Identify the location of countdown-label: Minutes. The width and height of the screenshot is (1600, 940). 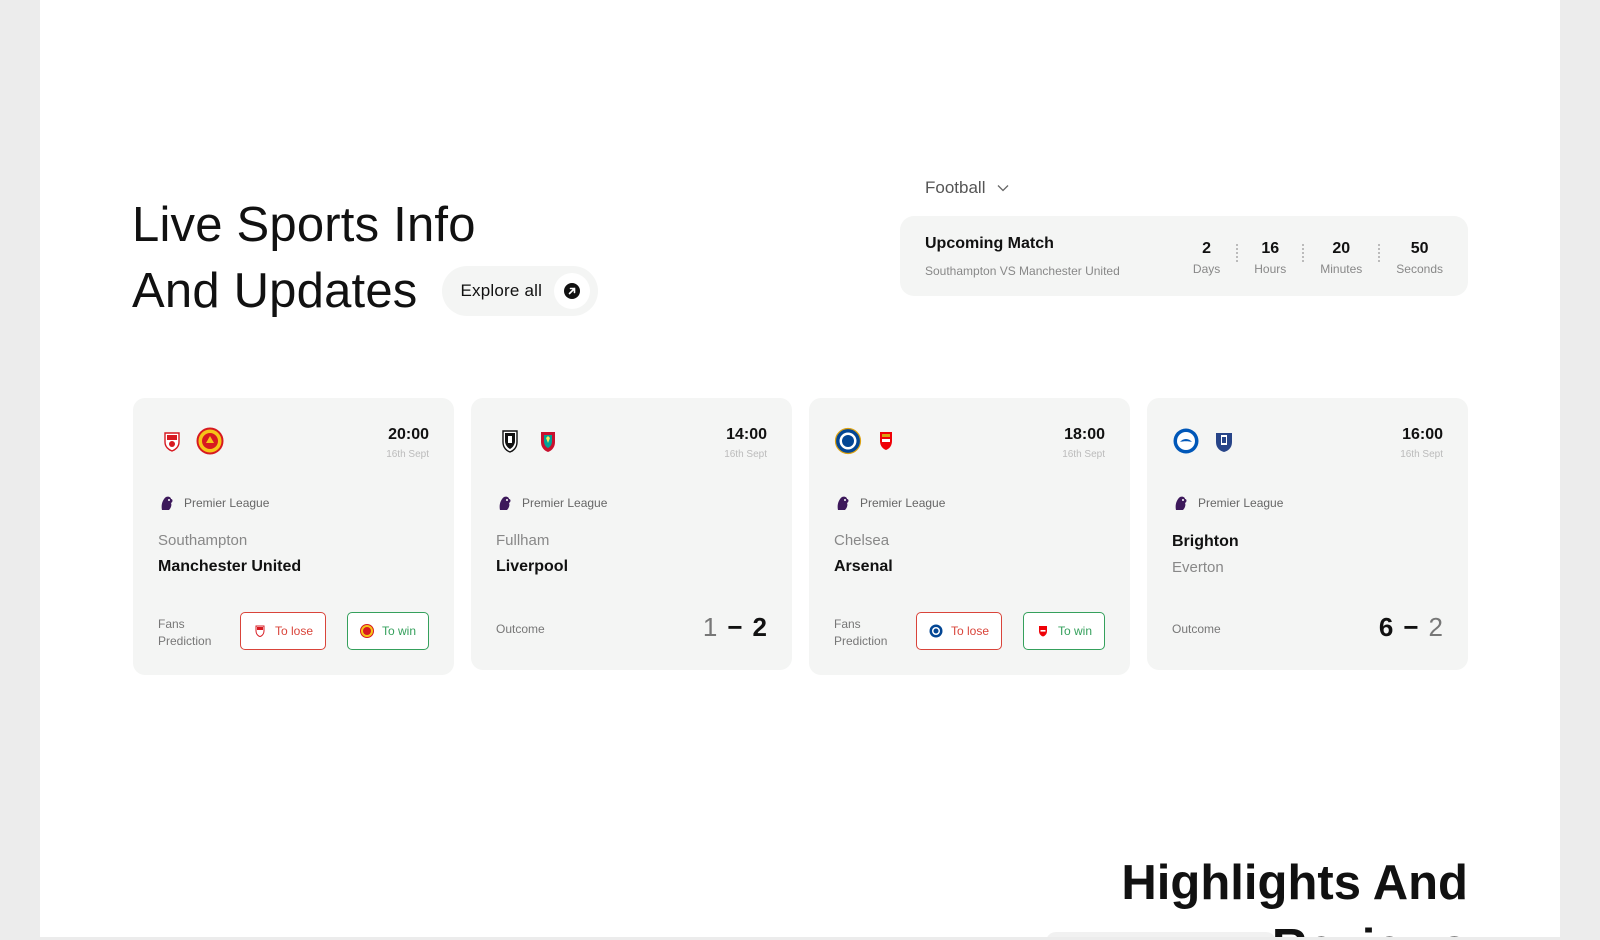
(1341, 269).